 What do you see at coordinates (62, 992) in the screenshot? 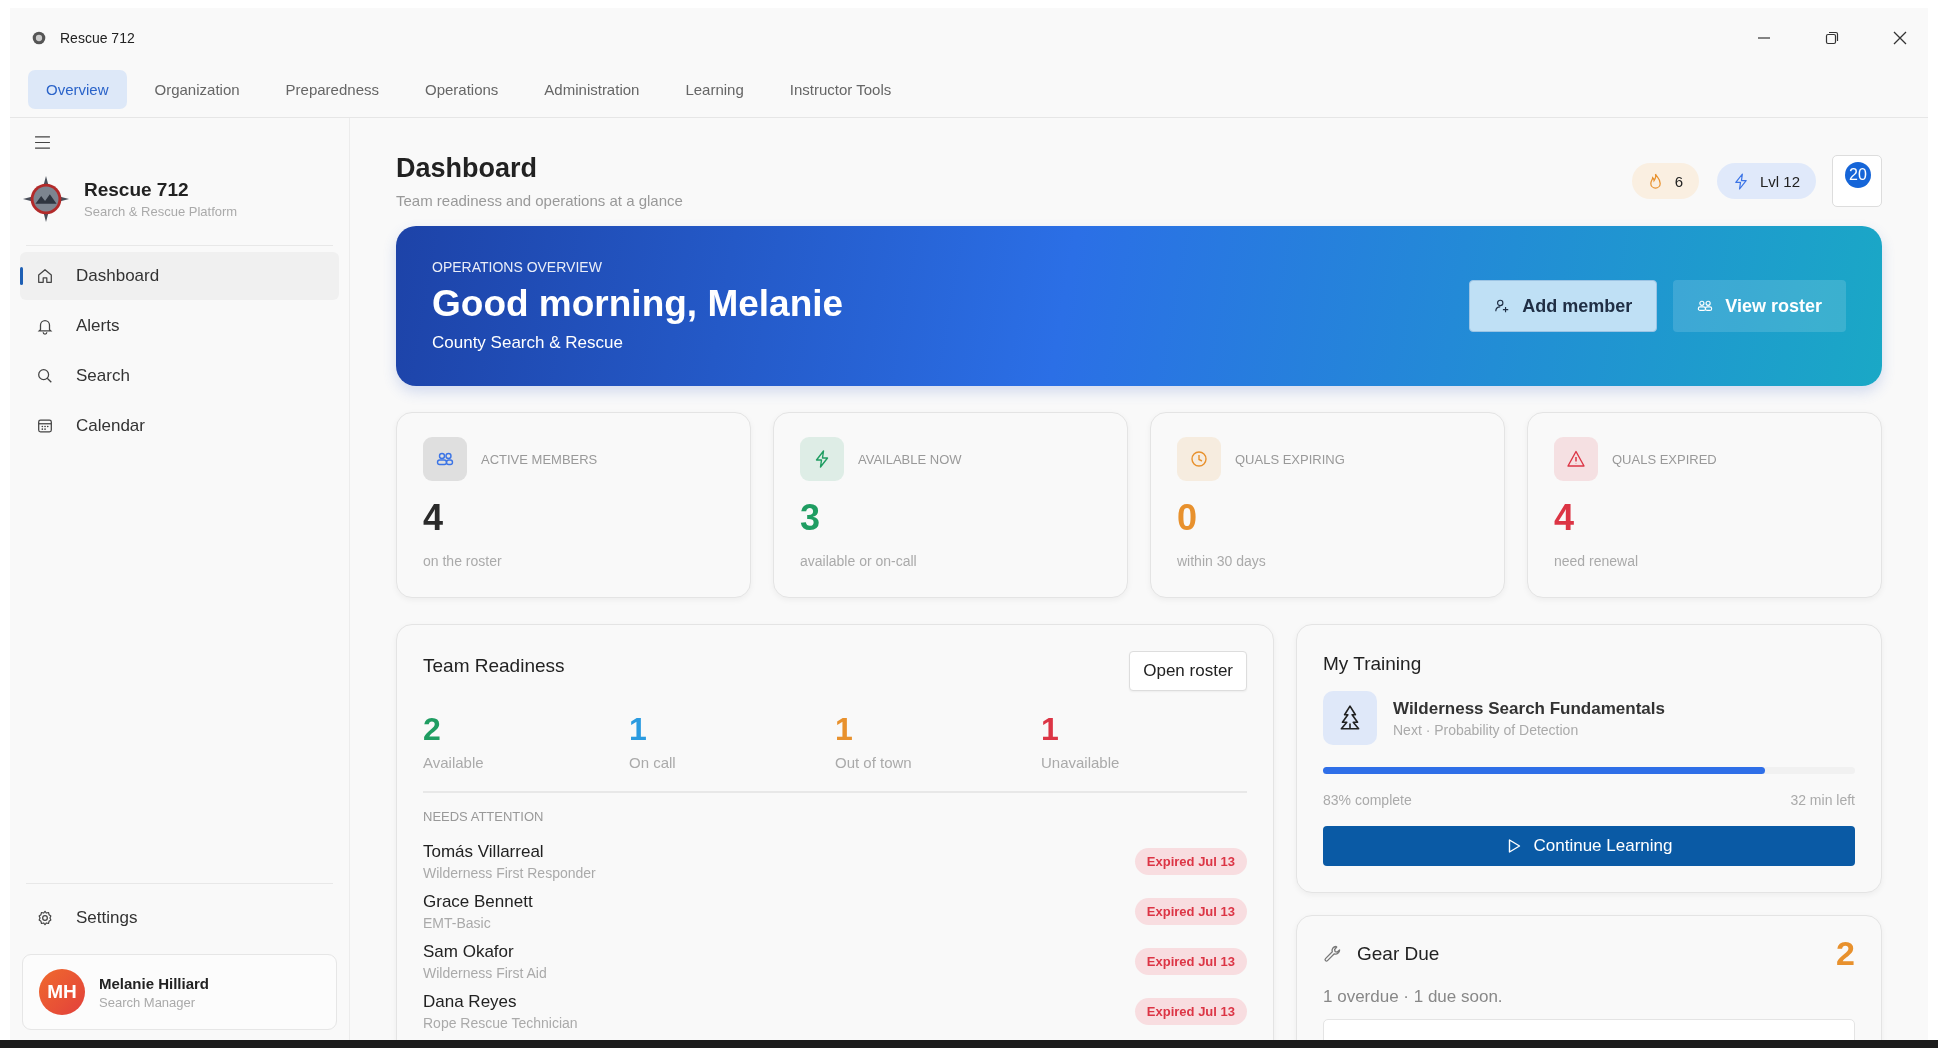
I see `user-avatar: MH` at bounding box center [62, 992].